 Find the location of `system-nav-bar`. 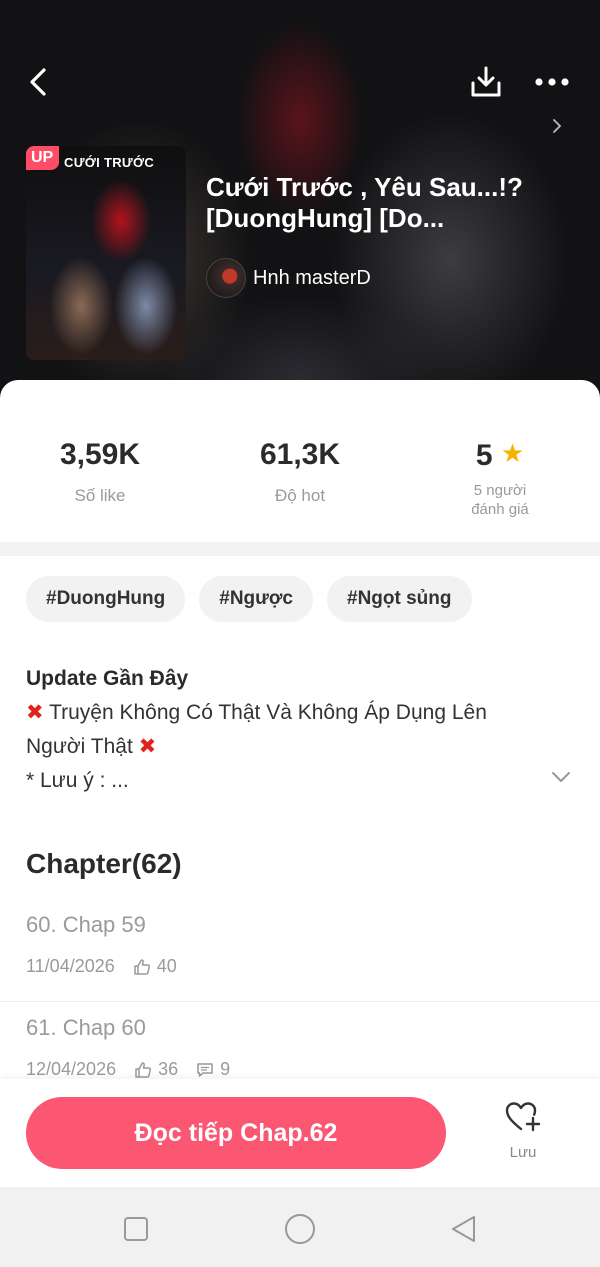

system-nav-bar is located at coordinates (300, 1227).